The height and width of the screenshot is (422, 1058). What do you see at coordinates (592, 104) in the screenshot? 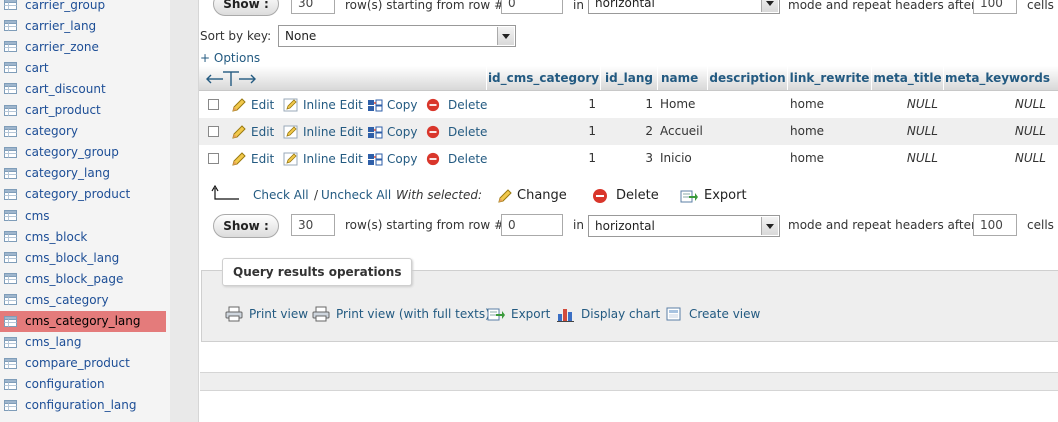
I see `cell-id-cms-category: 1` at bounding box center [592, 104].